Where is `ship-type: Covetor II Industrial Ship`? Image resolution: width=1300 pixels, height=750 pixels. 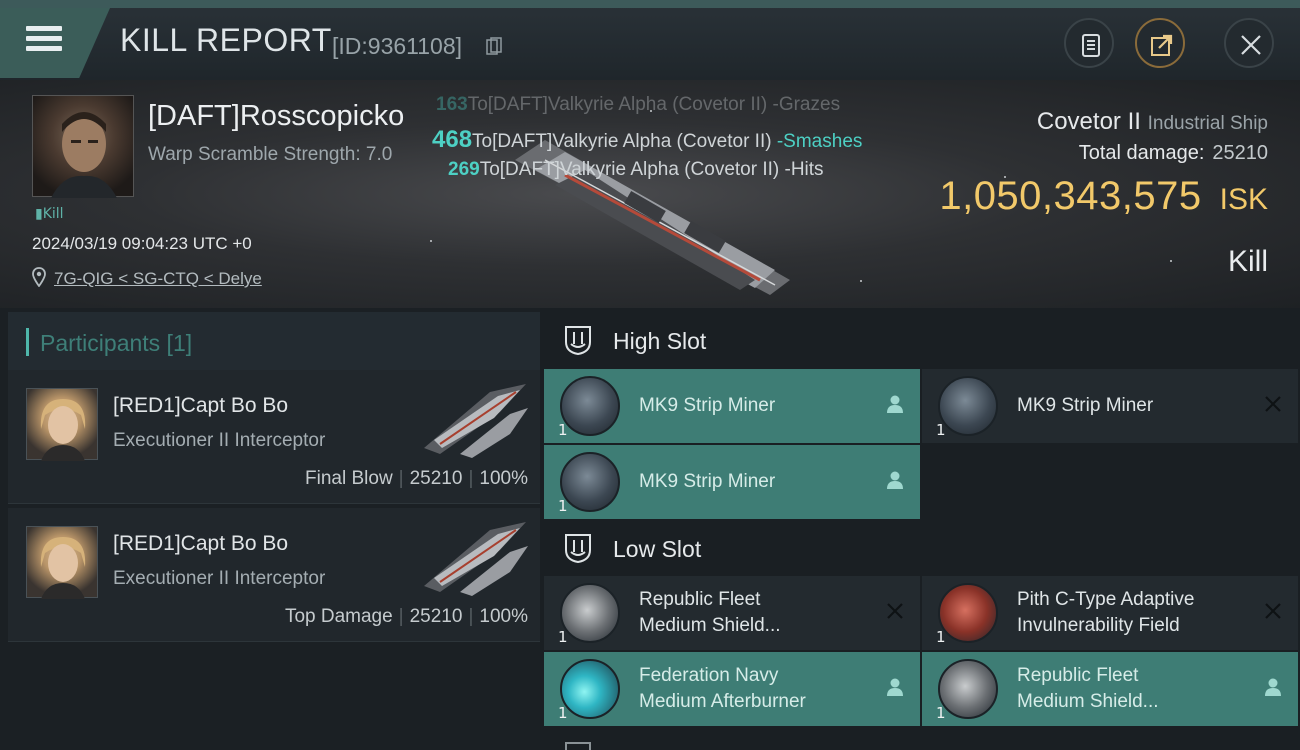 ship-type: Covetor II Industrial Ship is located at coordinates (1152, 122).